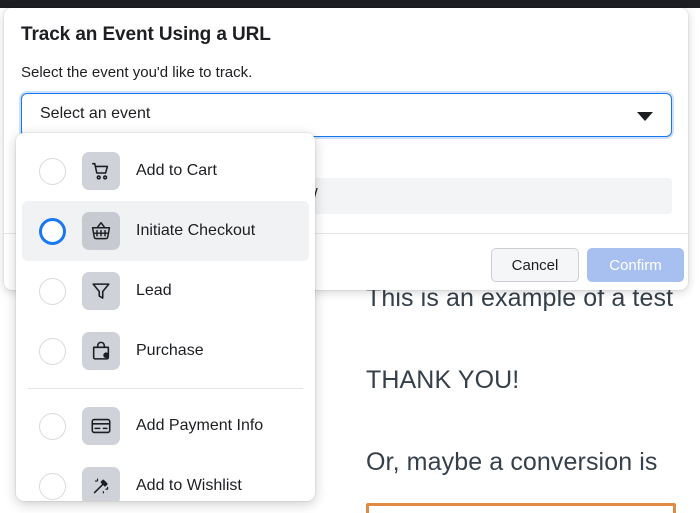 This screenshot has height=513, width=700. I want to click on dropdown-option-add-payment-info: Add Payment Info, so click(165, 426).